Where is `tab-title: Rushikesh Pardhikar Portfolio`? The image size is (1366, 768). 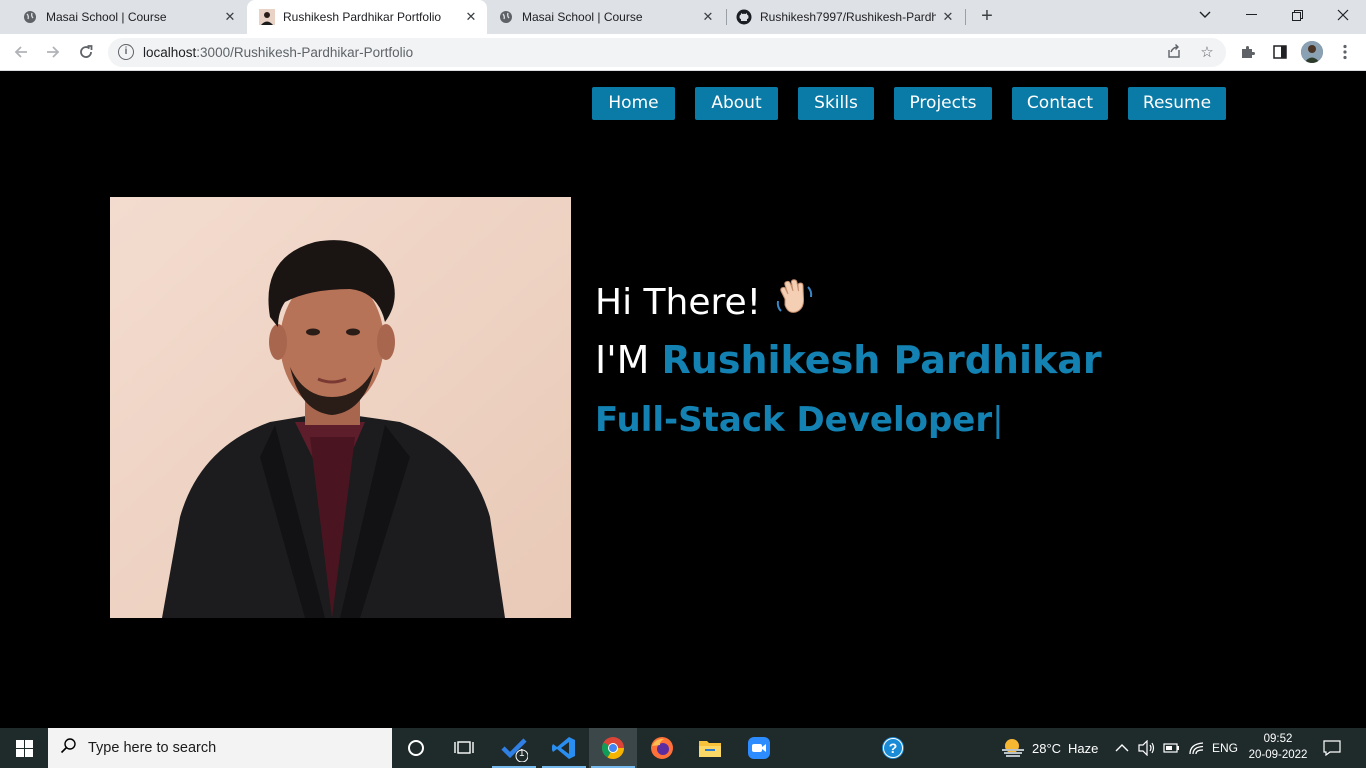
tab-title: Rushikesh Pardhikar Portfolio is located at coordinates (362, 17).